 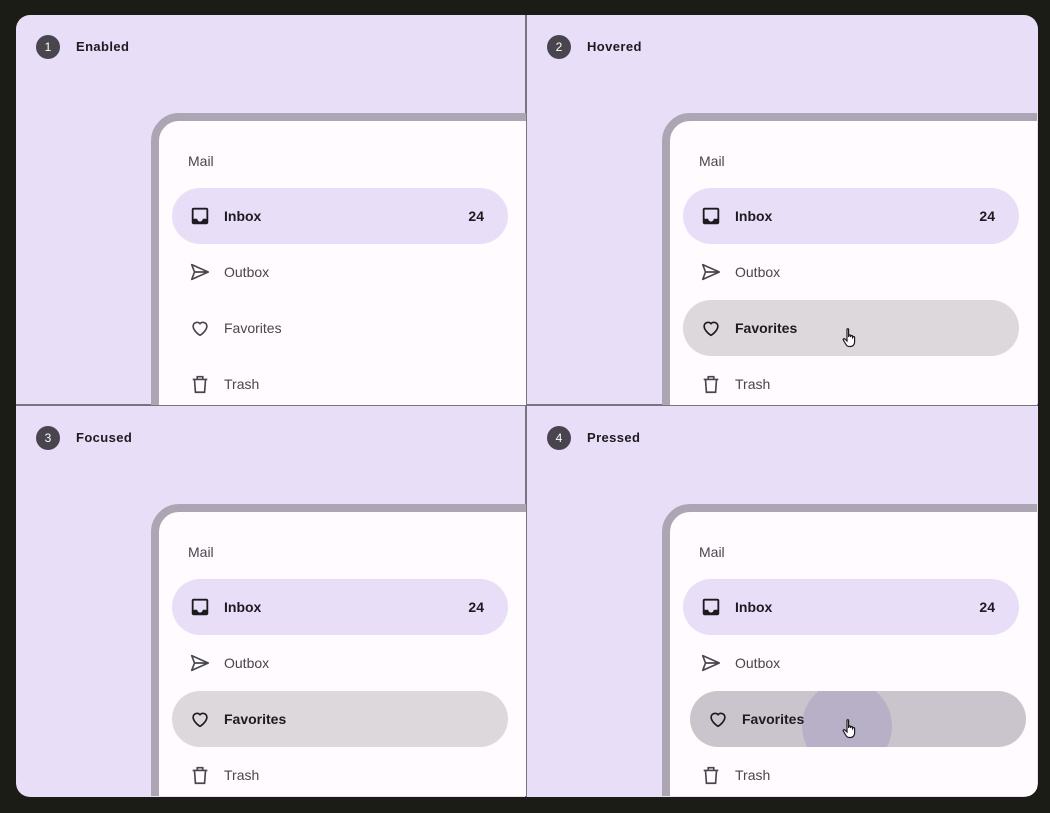 What do you see at coordinates (849, 338) in the screenshot?
I see `hand-cursor-icon` at bounding box center [849, 338].